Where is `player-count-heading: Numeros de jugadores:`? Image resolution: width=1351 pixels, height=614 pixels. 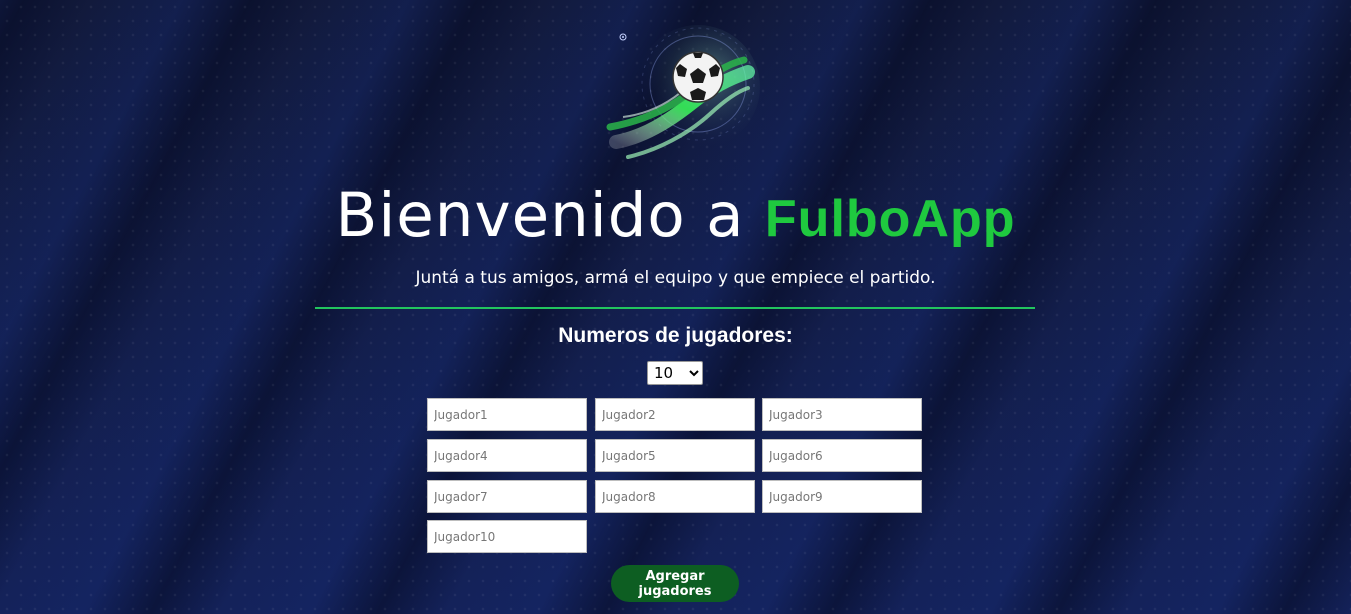 player-count-heading: Numeros de jugadores: is located at coordinates (675, 335).